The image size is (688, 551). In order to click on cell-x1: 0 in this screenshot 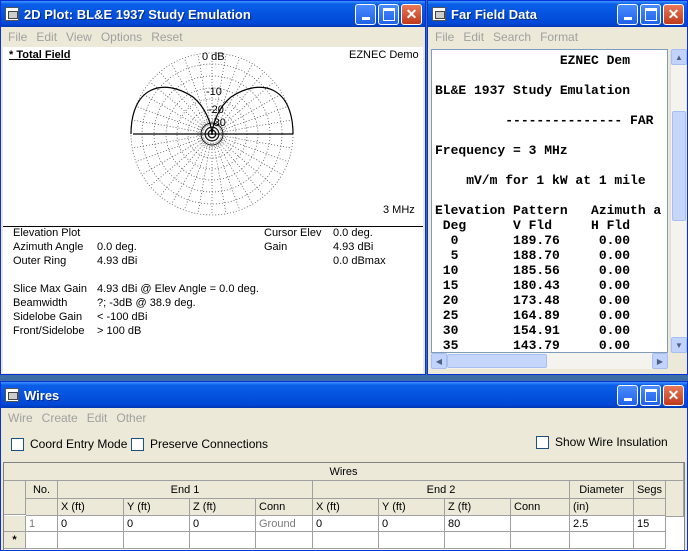, I will do `click(91, 524)`.